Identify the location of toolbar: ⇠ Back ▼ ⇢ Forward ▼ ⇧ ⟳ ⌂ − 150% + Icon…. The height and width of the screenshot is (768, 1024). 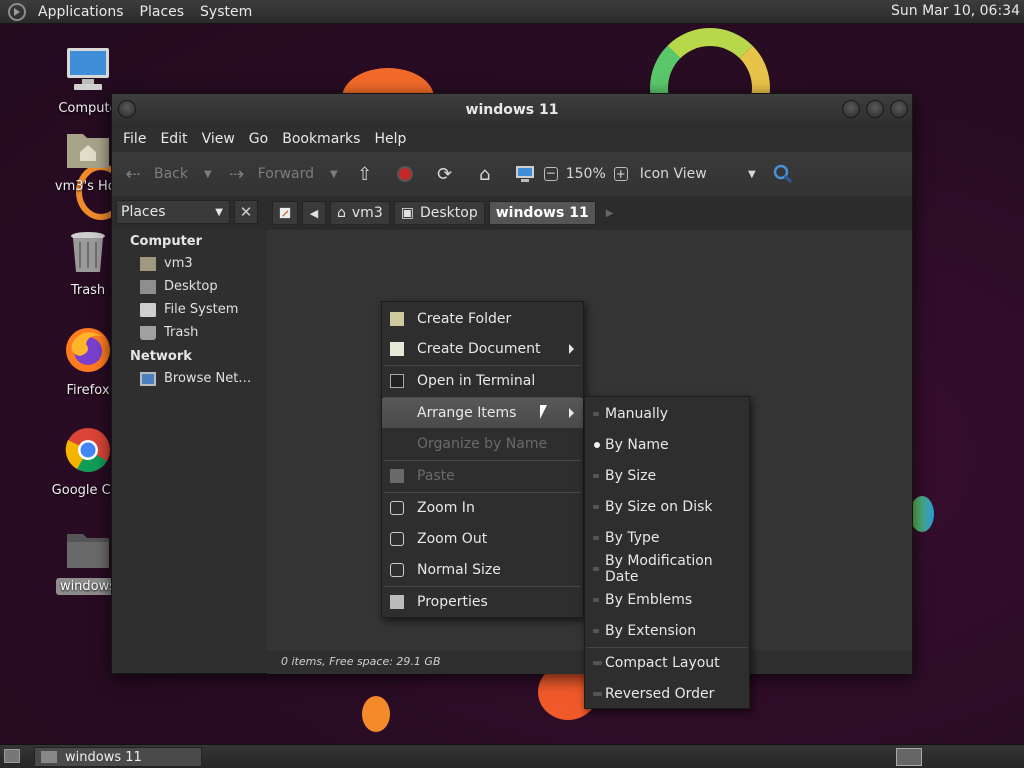
(512, 174).